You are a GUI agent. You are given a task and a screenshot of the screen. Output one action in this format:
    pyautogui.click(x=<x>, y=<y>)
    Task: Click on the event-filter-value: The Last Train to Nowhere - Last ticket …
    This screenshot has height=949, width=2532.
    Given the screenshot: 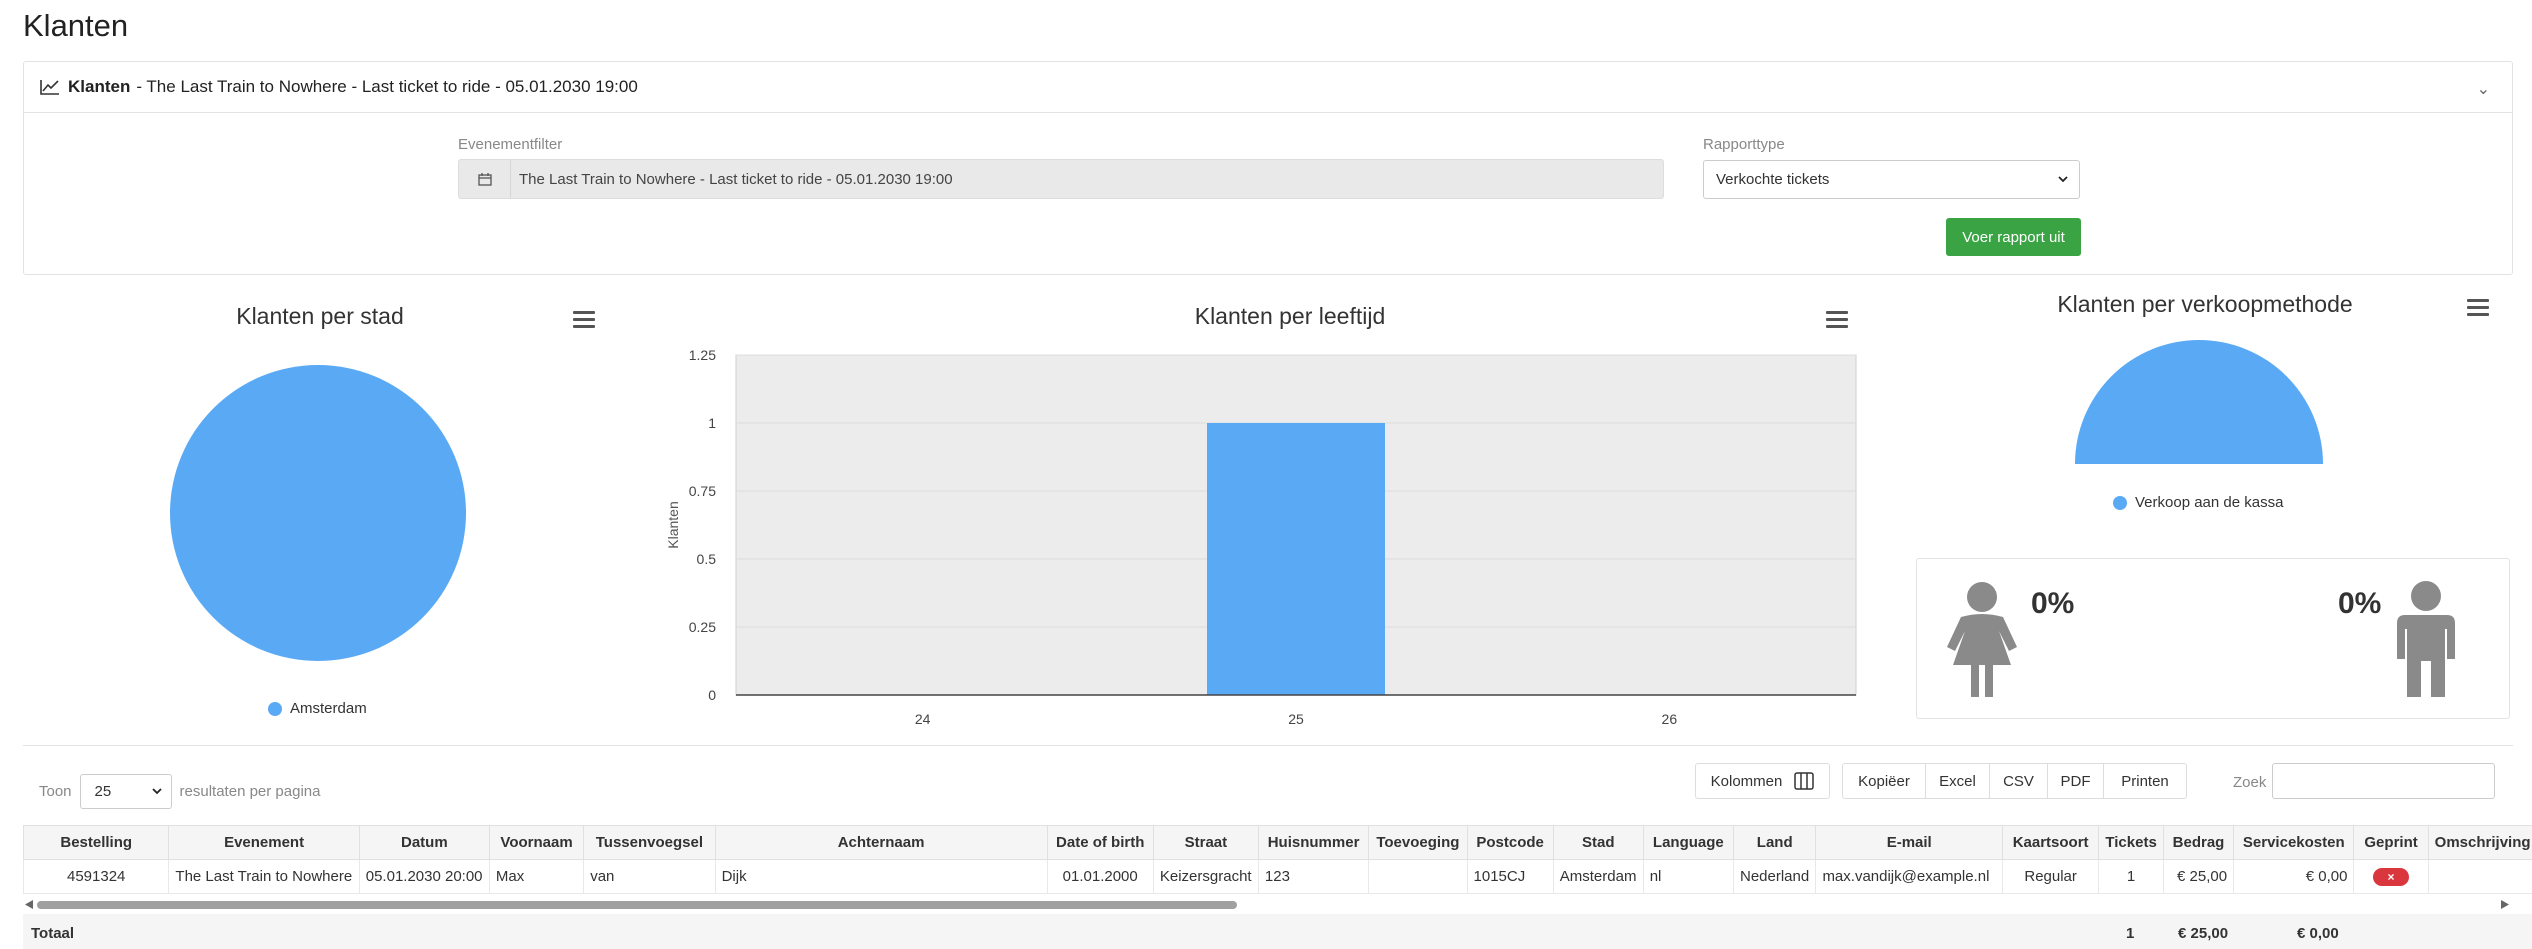 What is the action you would take?
    pyautogui.click(x=736, y=179)
    